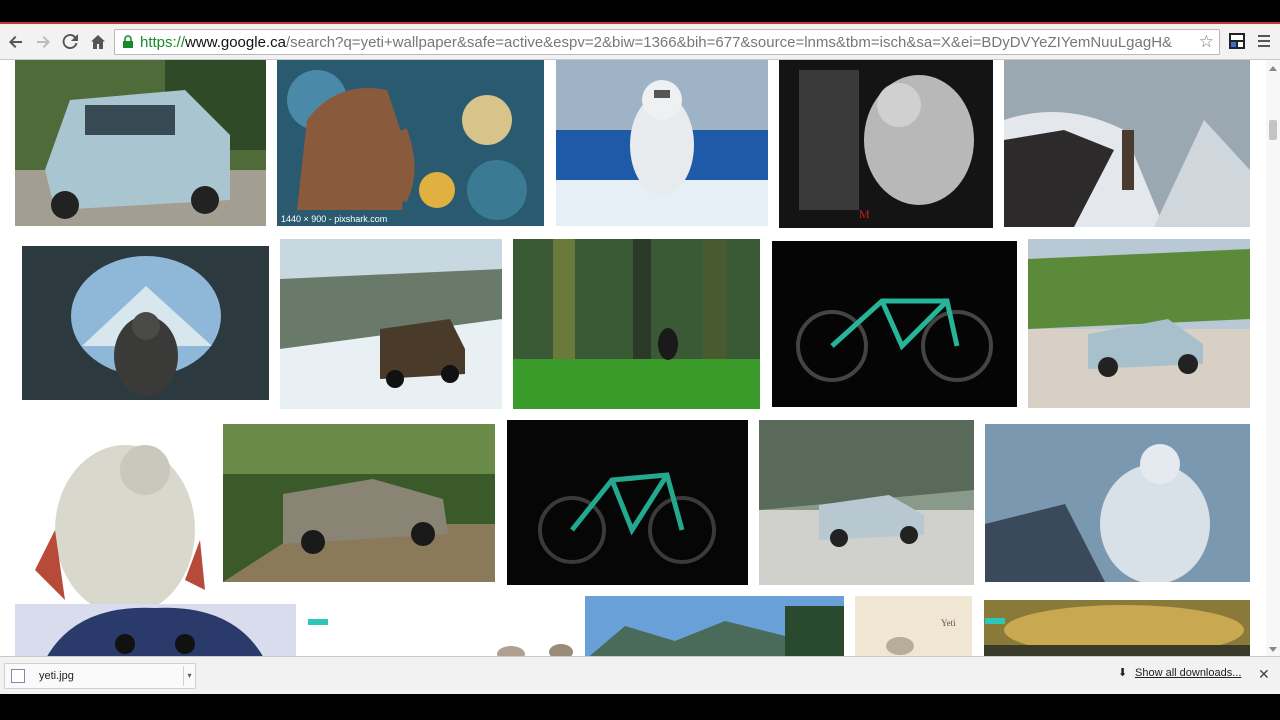 The width and height of the screenshot is (1280, 720). I want to click on lock-icon, so click(128, 41).